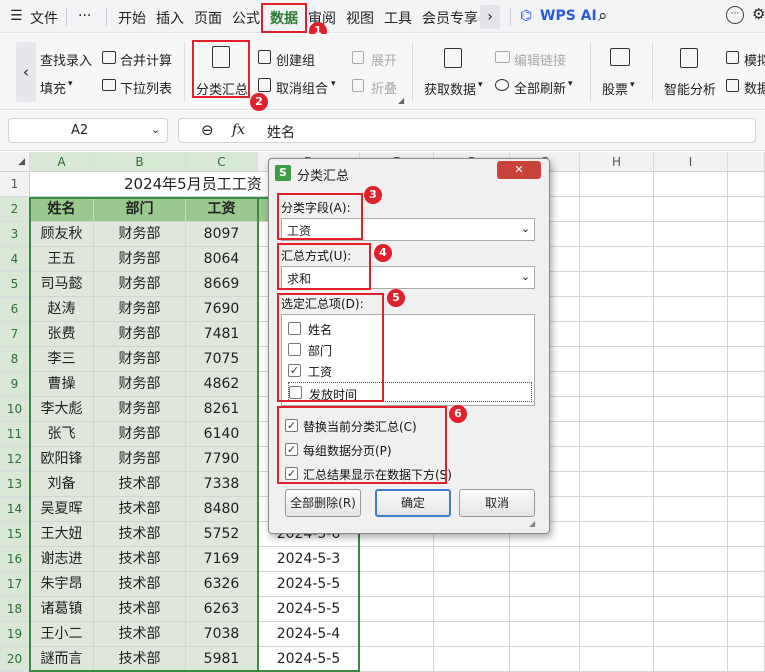 The height and width of the screenshot is (672, 765). Describe the element at coordinates (62, 234) in the screenshot. I see `table-cell: 顾友秋` at that location.